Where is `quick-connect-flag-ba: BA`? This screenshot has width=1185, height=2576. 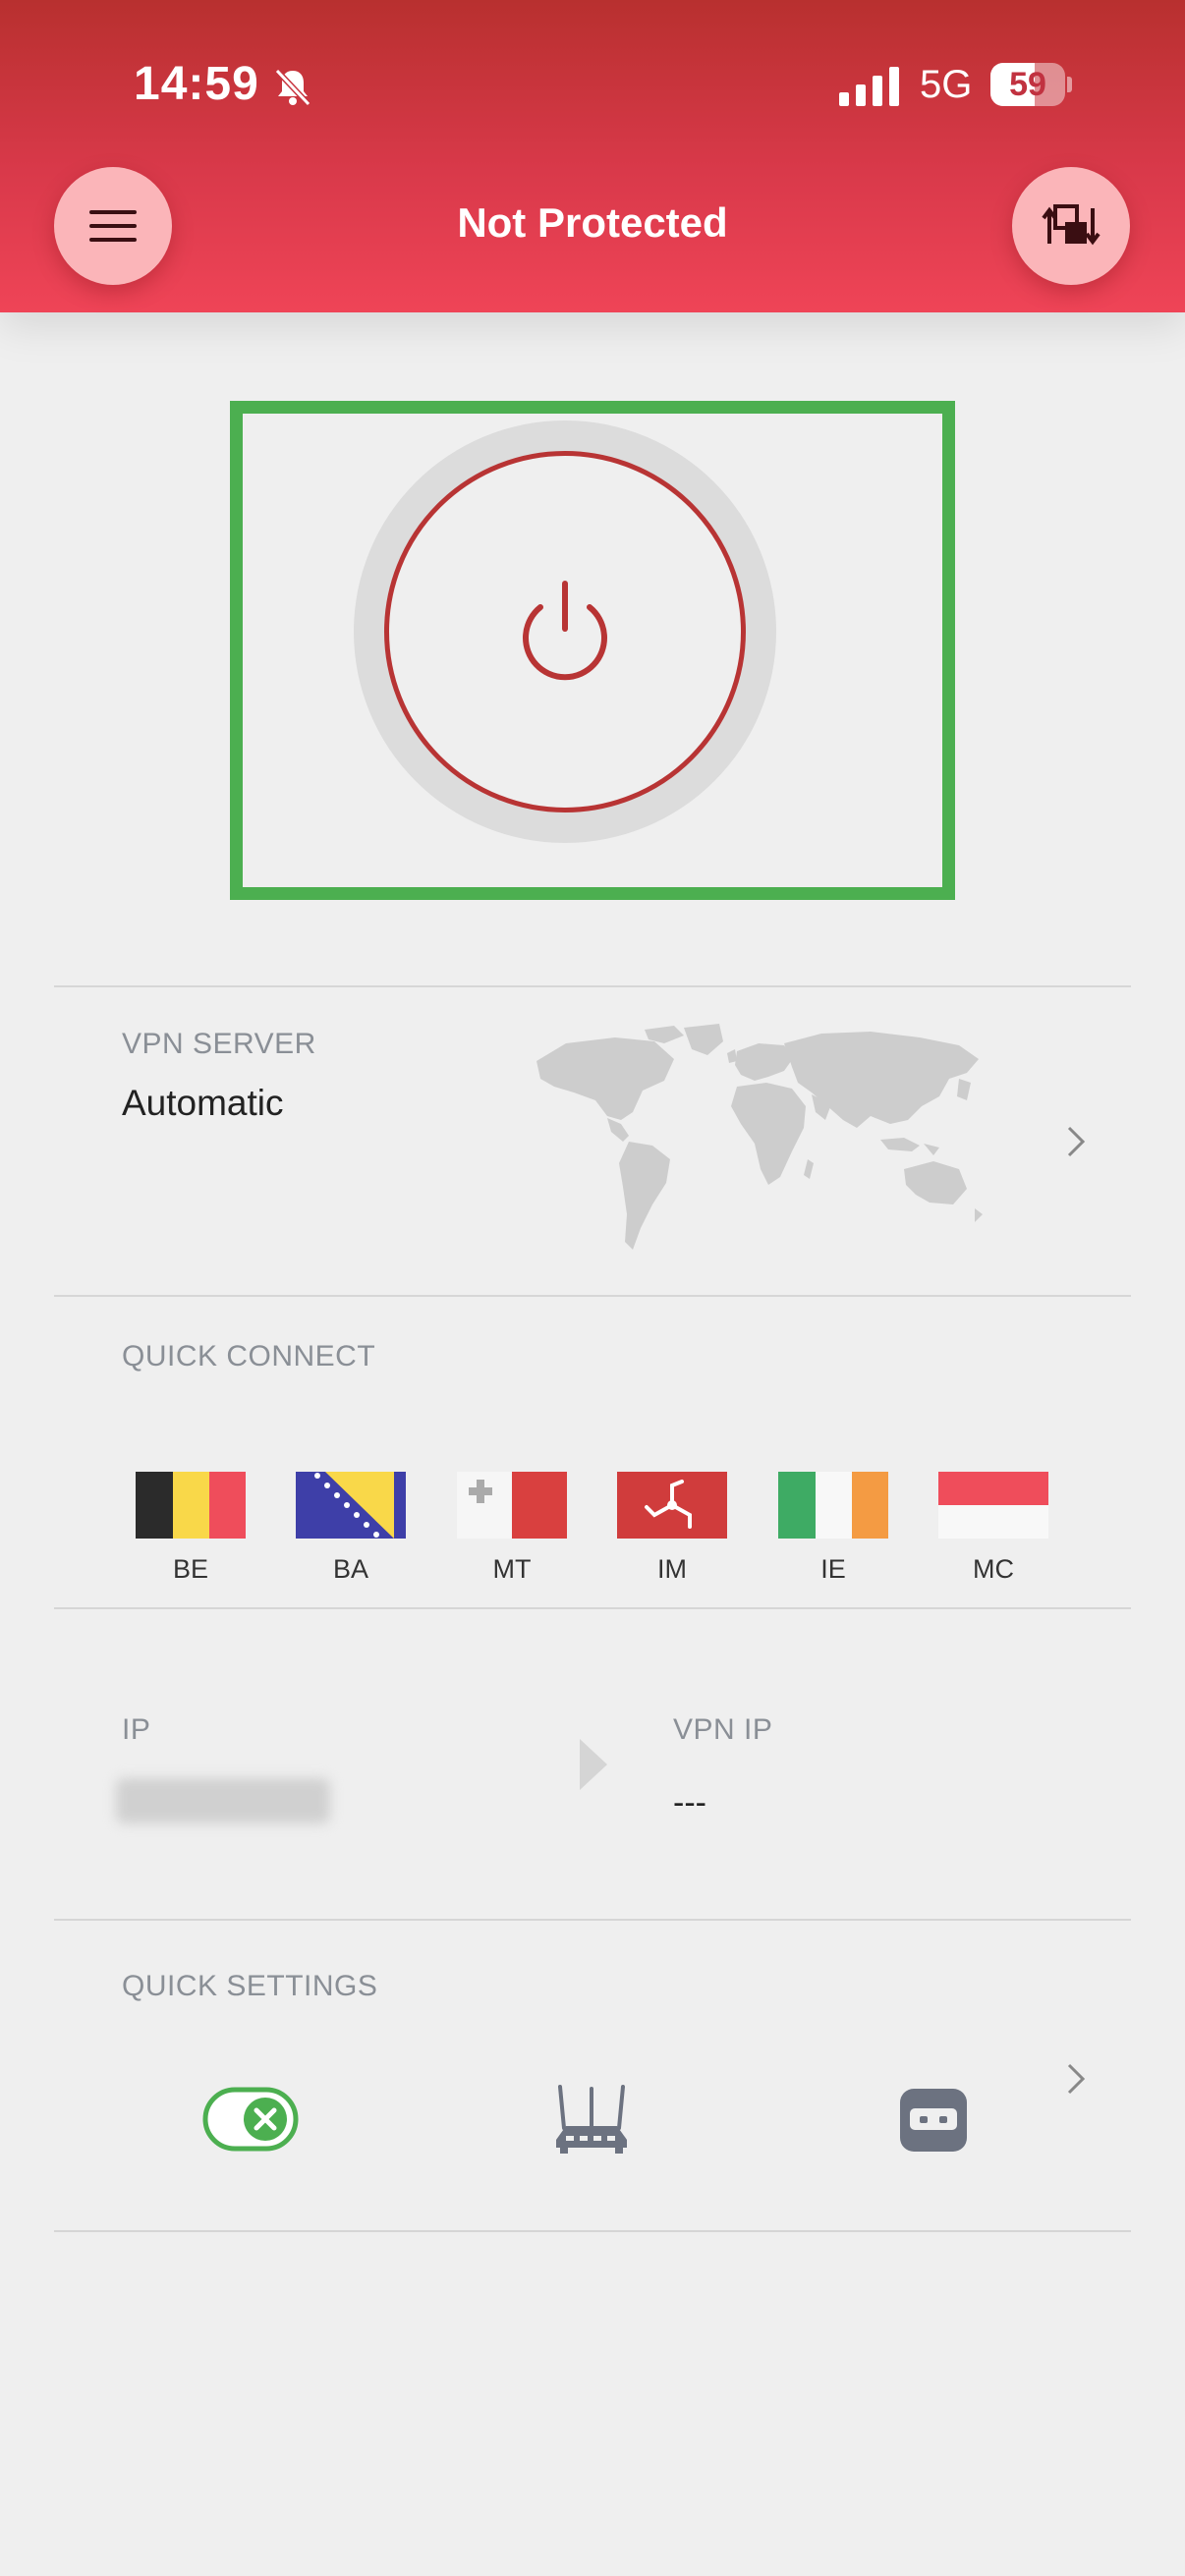 quick-connect-flag-ba: BA is located at coordinates (351, 1528).